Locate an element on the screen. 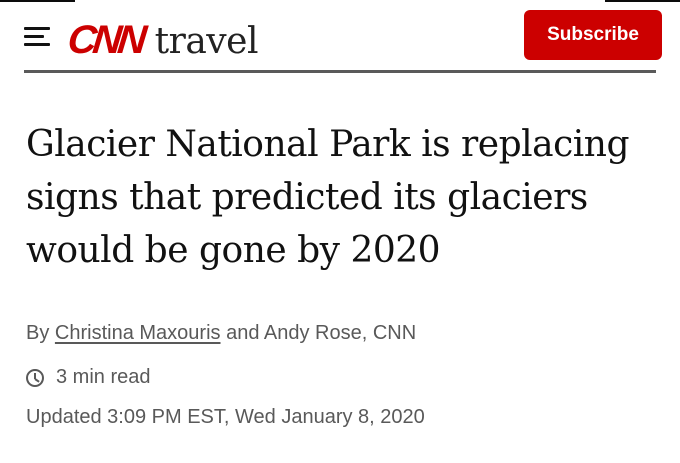 This screenshot has width=680, height=463. read-time: 3 min read is located at coordinates (88, 377).